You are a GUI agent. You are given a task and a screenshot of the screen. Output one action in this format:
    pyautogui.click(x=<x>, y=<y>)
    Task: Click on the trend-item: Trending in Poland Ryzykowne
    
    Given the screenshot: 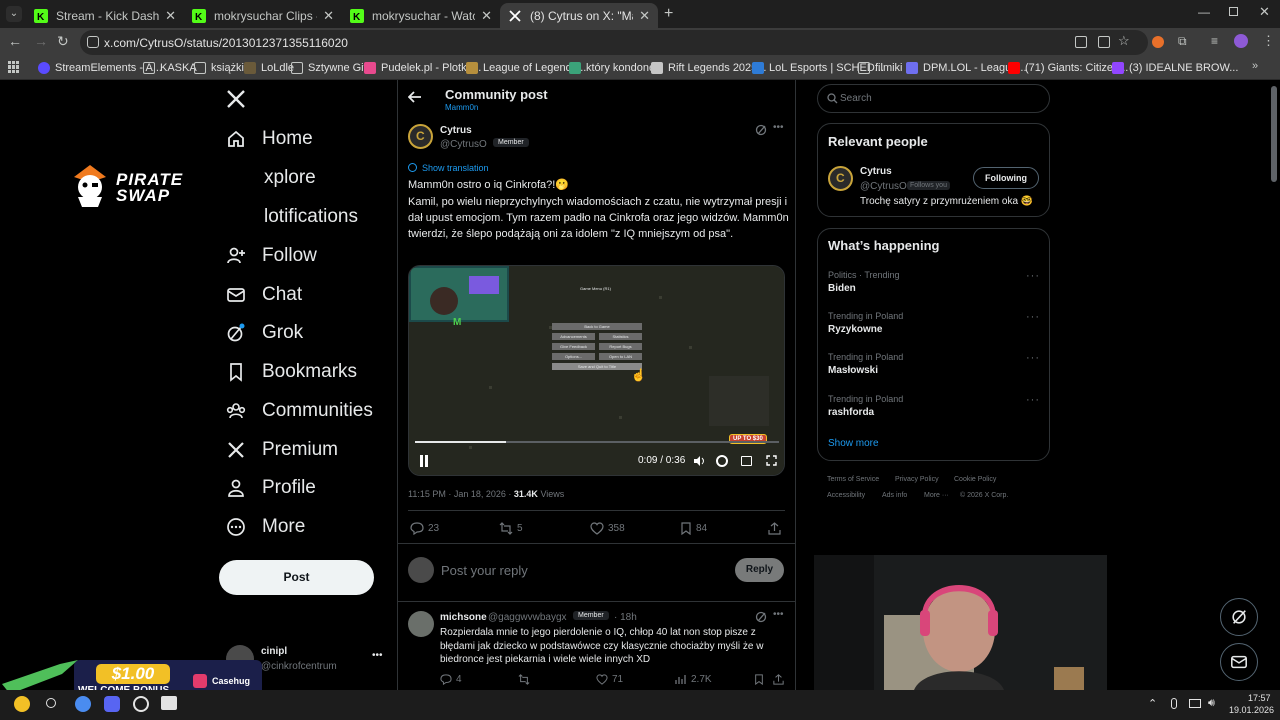 What is the action you would take?
    pyautogui.click(x=865, y=323)
    